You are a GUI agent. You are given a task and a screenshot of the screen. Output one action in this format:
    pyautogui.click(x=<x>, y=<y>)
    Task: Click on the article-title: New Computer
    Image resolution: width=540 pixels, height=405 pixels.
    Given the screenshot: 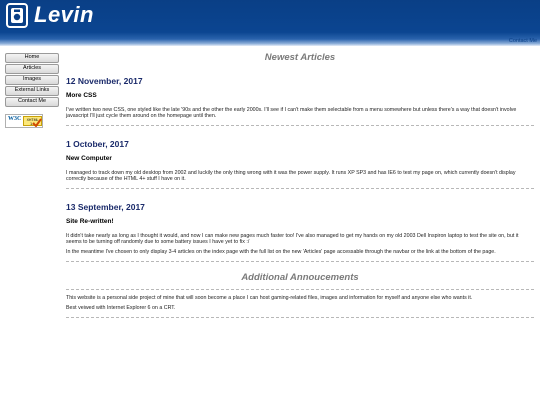 What is the action you would take?
    pyautogui.click(x=89, y=158)
    